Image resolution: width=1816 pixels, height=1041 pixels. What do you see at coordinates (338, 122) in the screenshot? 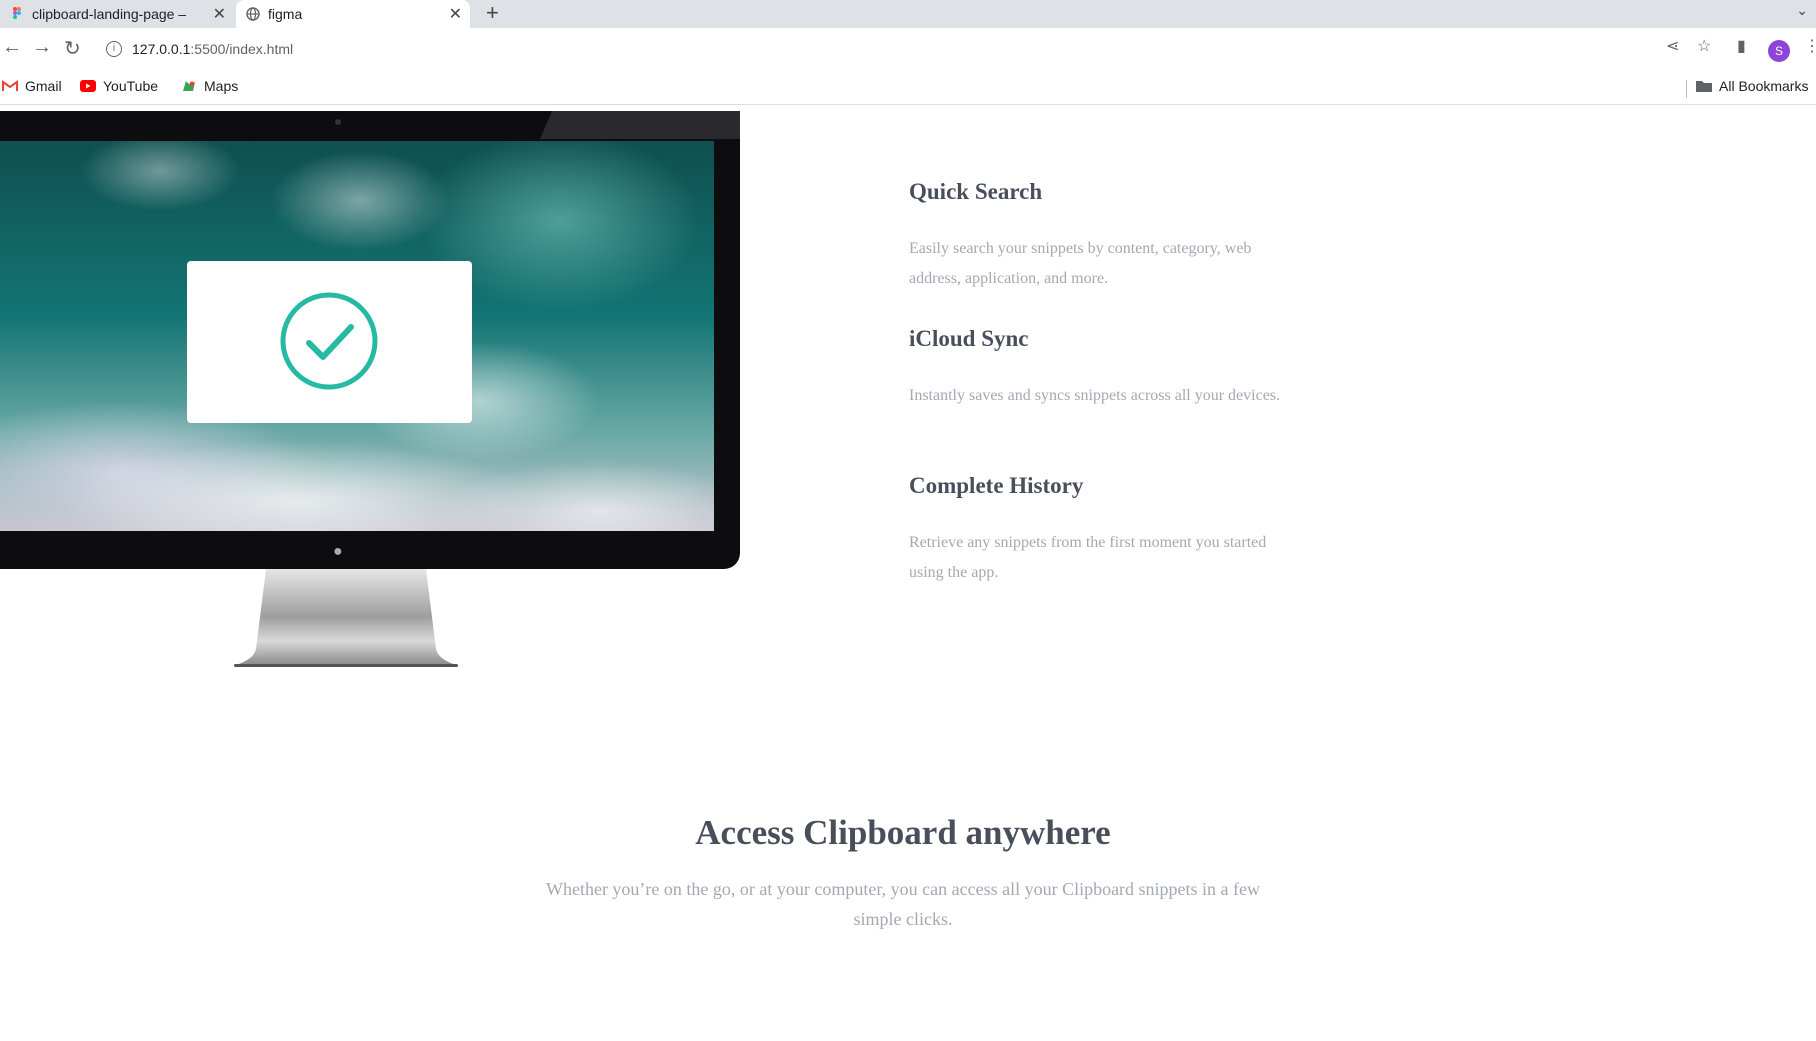
I see `camera-dot` at bounding box center [338, 122].